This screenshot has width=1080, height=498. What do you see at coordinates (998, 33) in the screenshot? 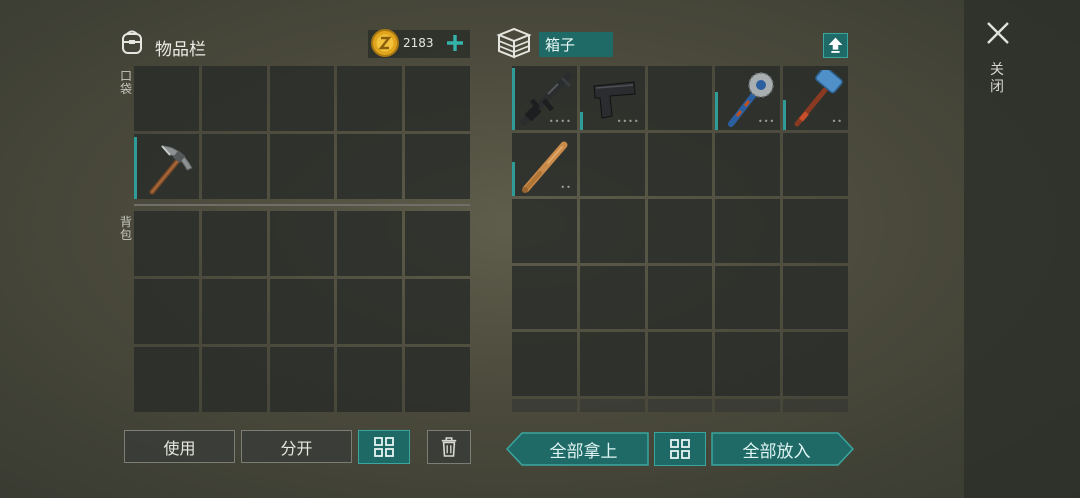
I see `close-icon` at bounding box center [998, 33].